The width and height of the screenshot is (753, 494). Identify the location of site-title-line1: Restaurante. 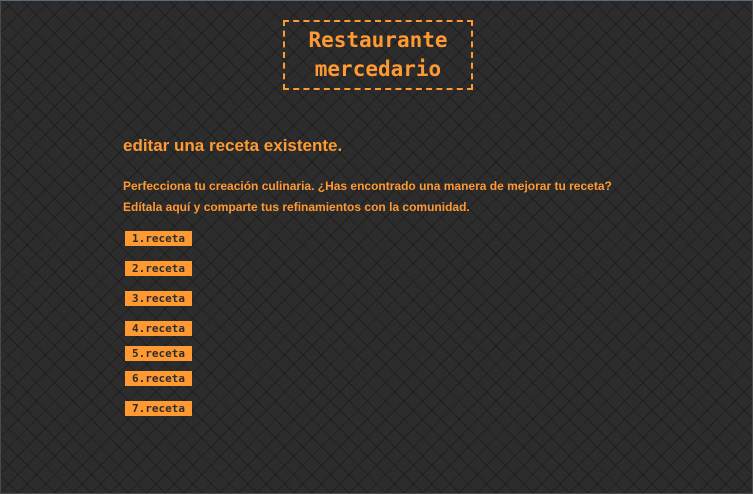
(378, 40).